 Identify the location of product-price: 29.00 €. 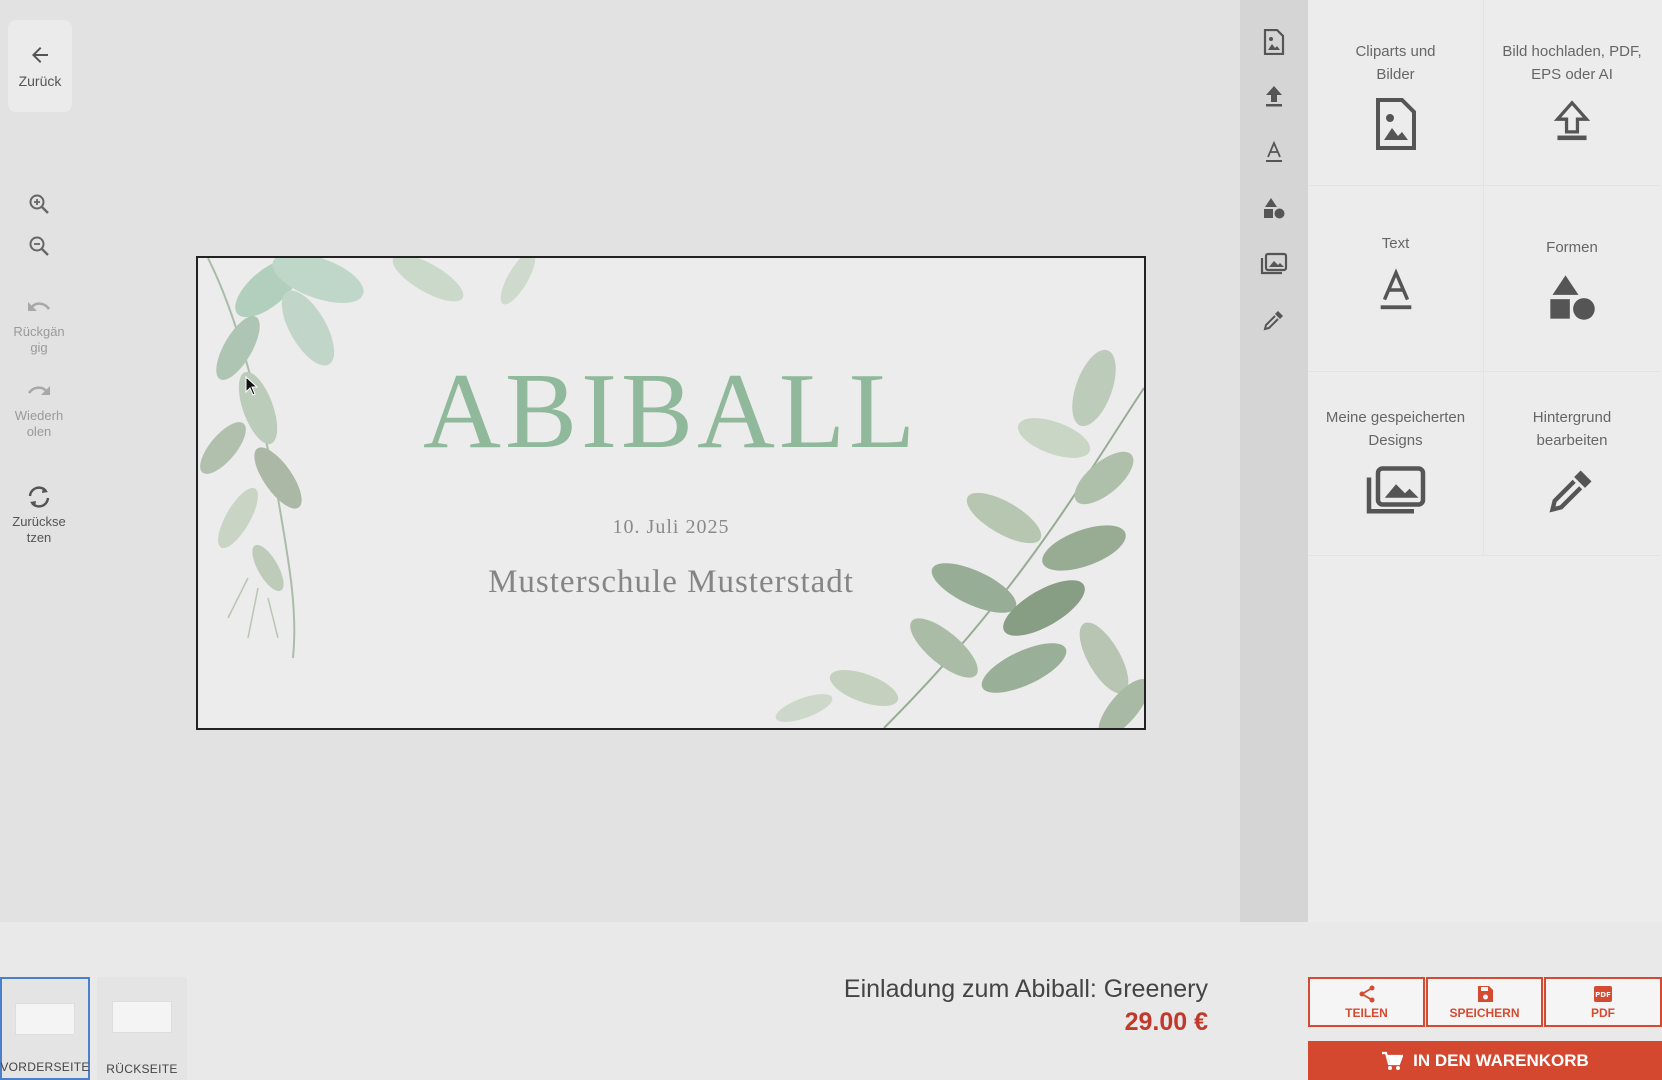
(1166, 1022).